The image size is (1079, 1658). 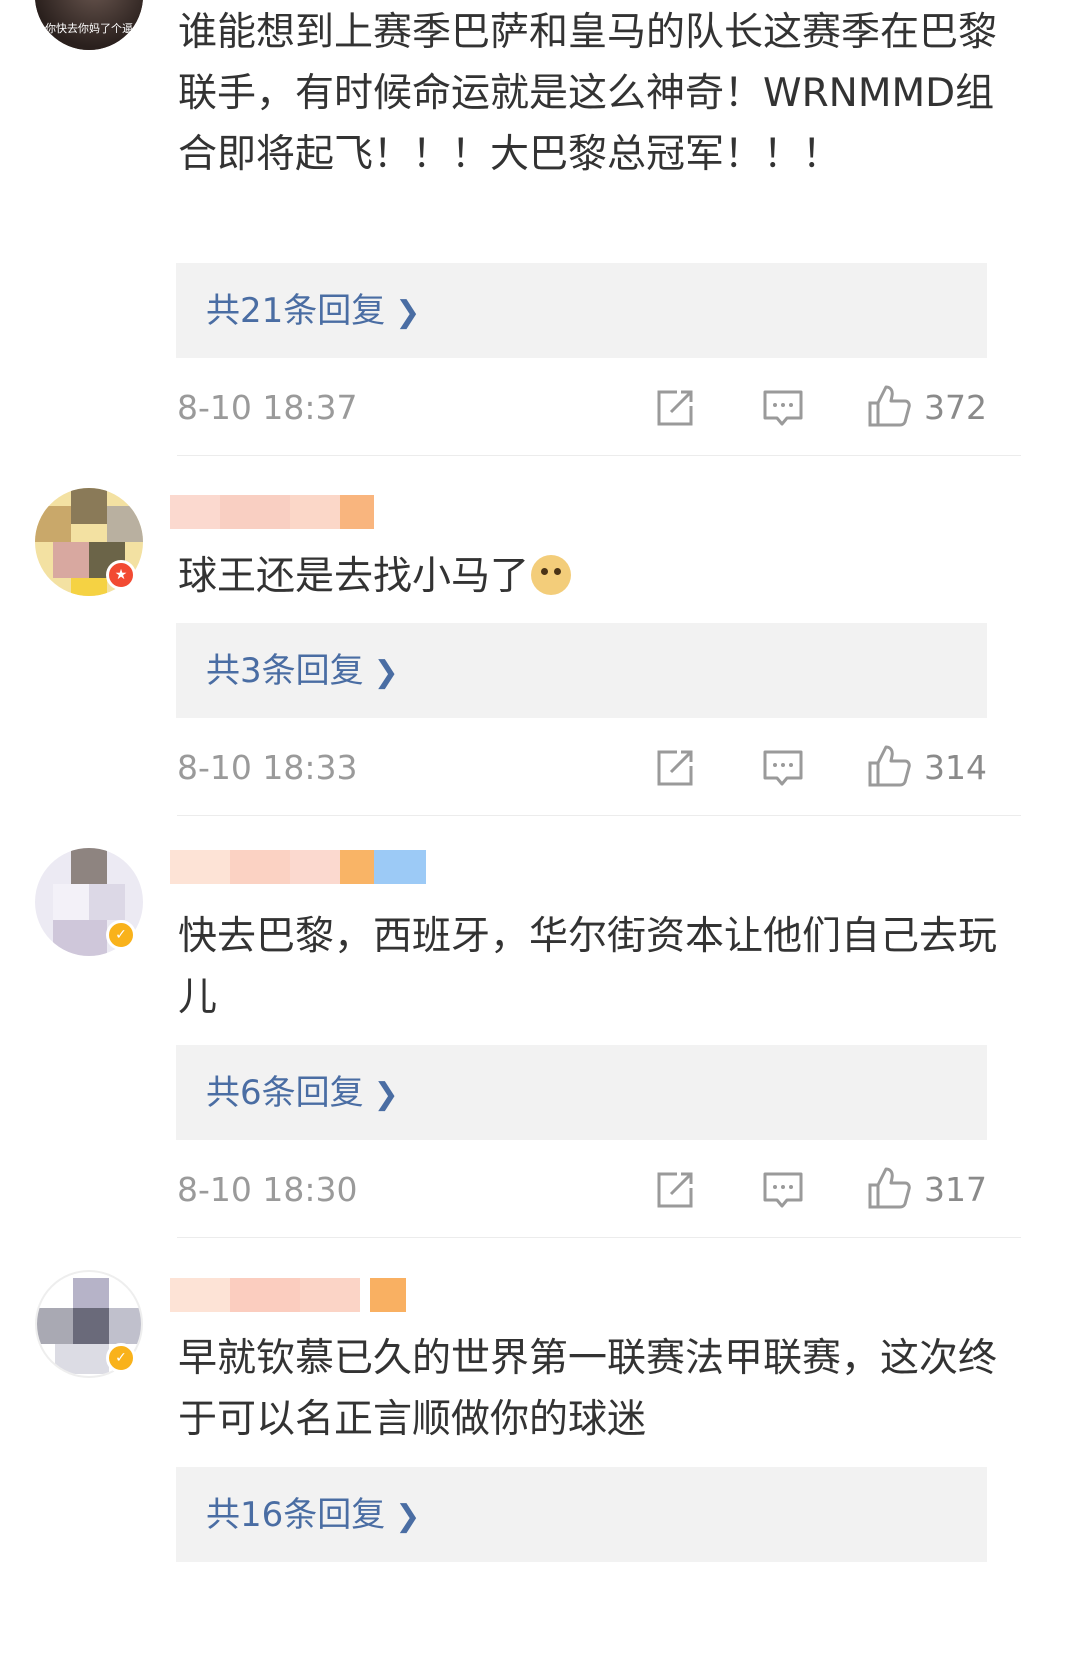 I want to click on comment-text: 早就钦慕已久的世界第一联赛法甲联赛，这次终于可以名正言顺做你的球迷, so click(x=588, y=1389).